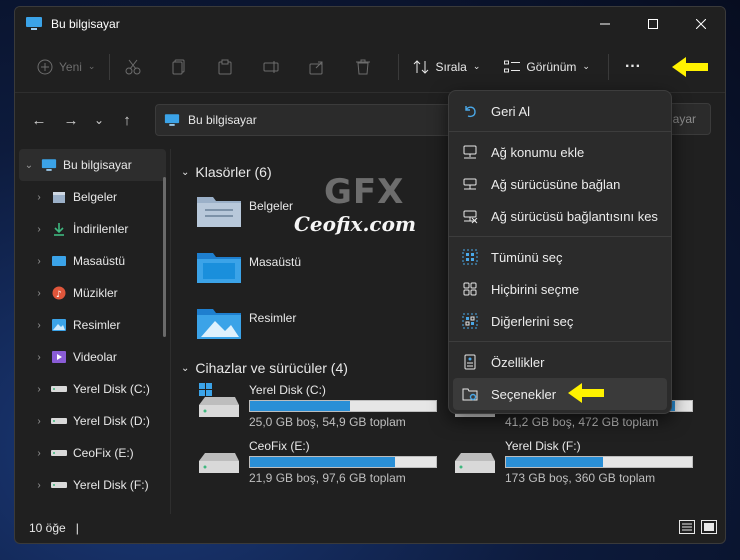 This screenshot has width=740, height=560. I want to click on tiles-view-button, so click(709, 528).